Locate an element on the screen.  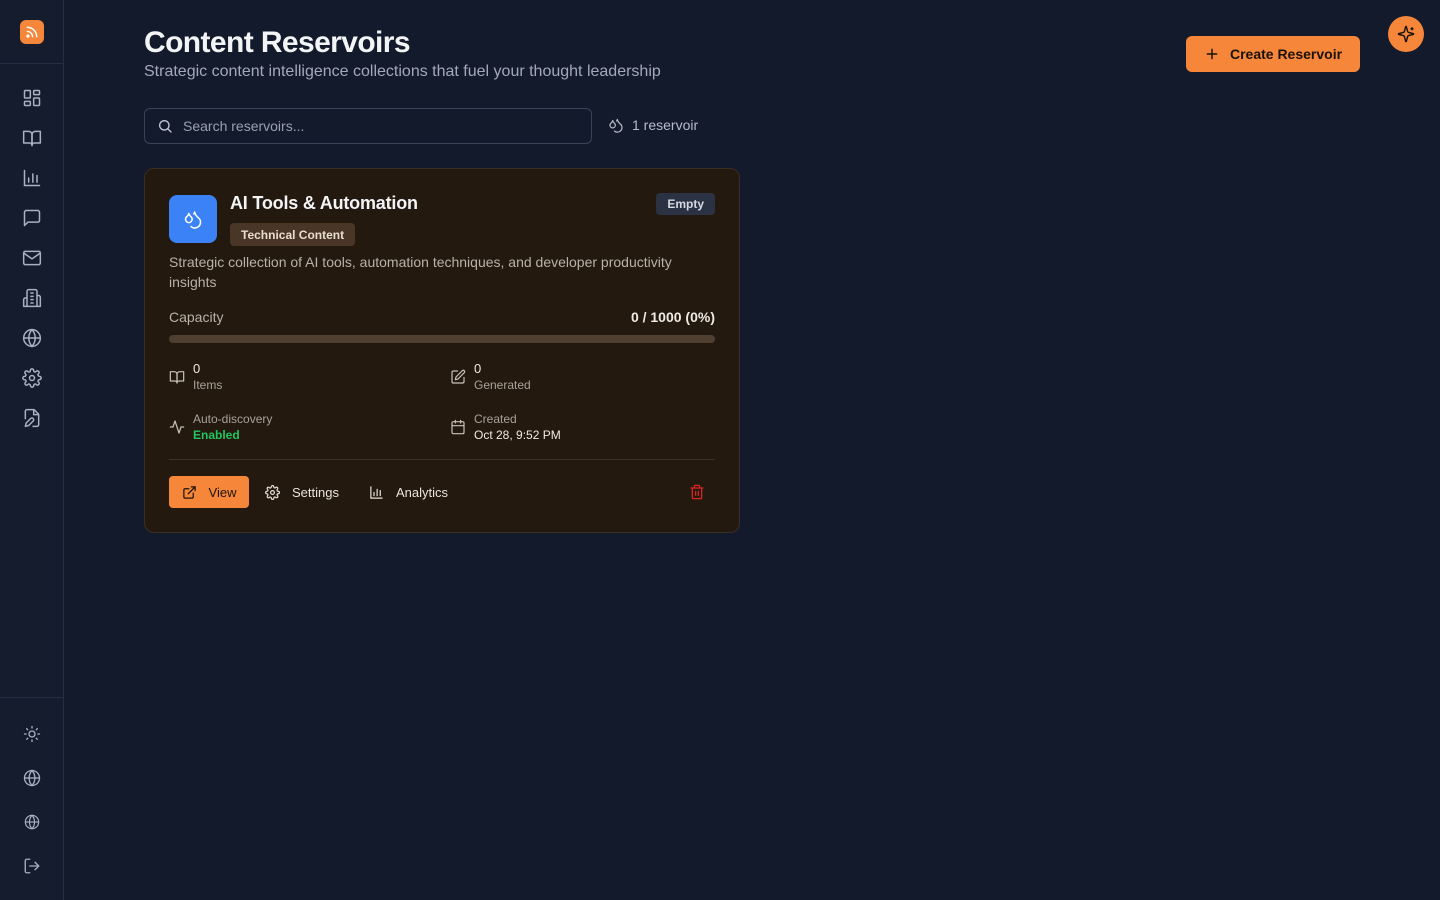
reservoir-count-label: 1 reservoir is located at coordinates (665, 125).